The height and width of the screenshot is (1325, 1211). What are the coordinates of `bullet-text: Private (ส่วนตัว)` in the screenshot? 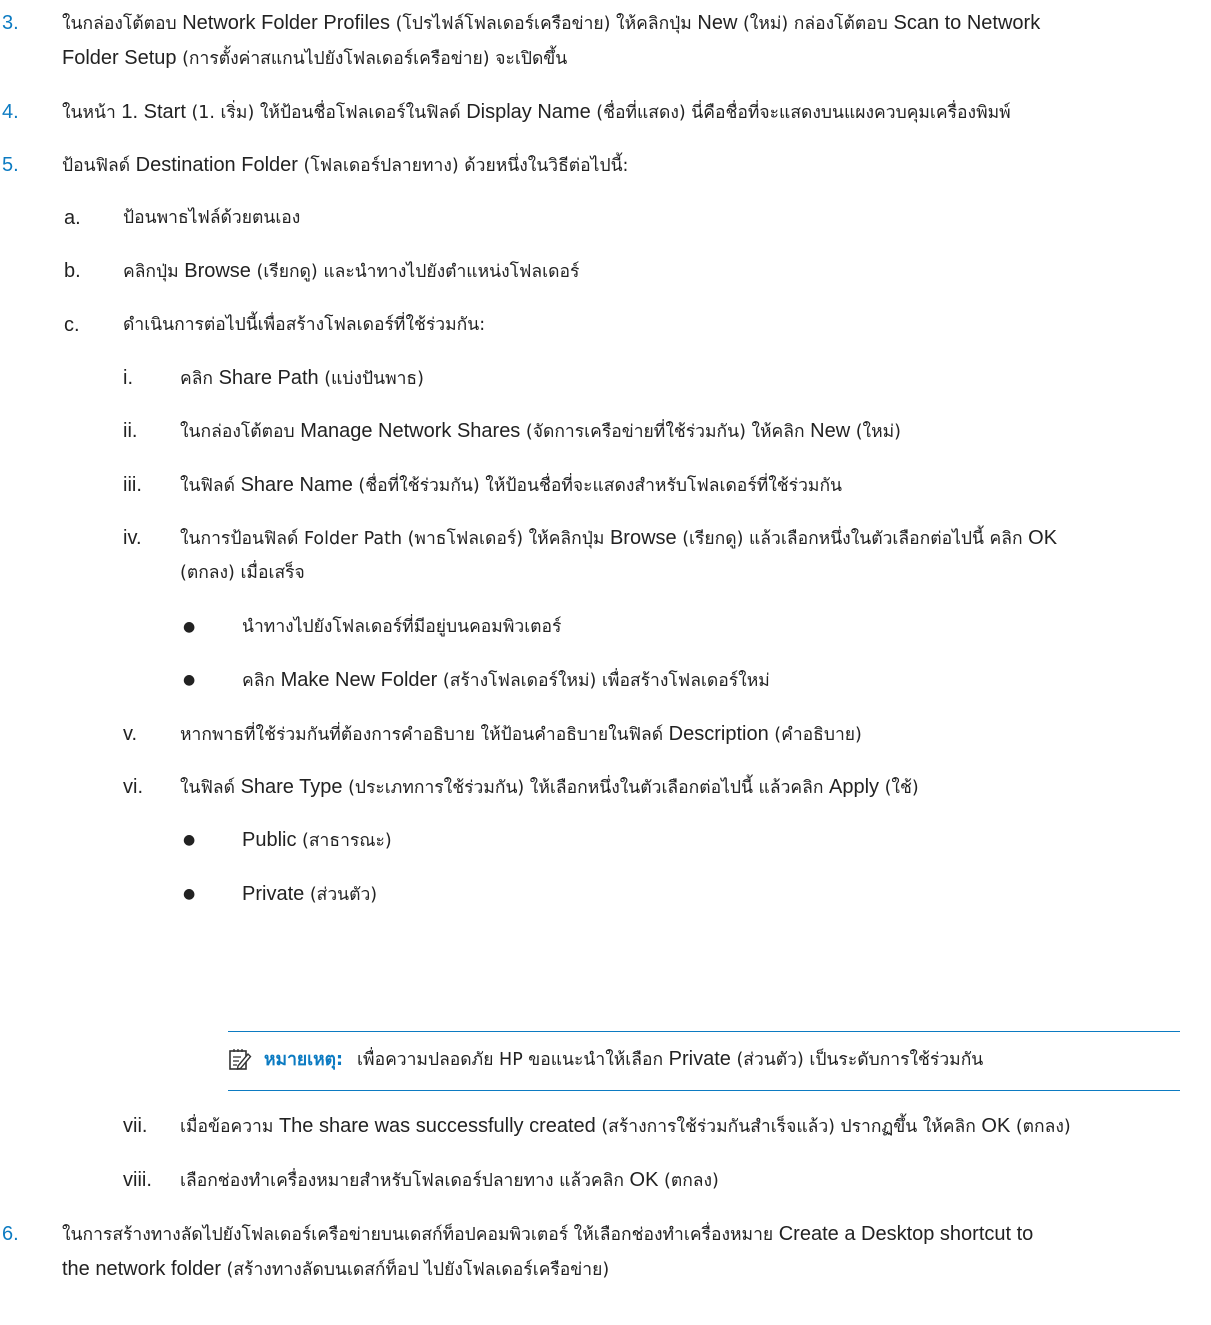 It's located at (310, 894).